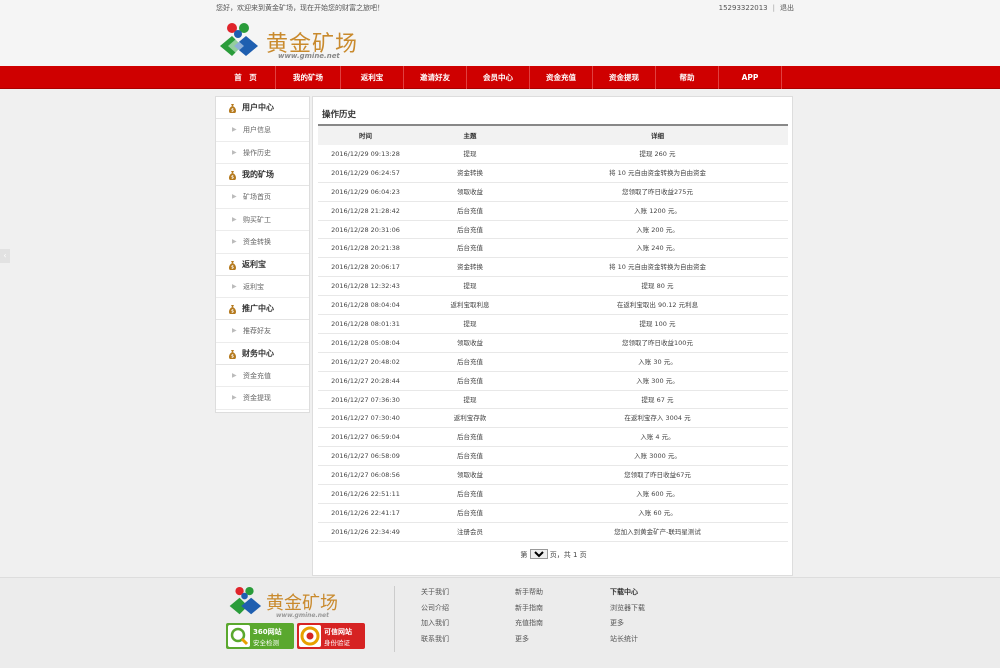 The height and width of the screenshot is (668, 1000). Describe the element at coordinates (262, 220) in the screenshot. I see `sidebar-item-buy-miner: ▶ 购买矿工` at that location.